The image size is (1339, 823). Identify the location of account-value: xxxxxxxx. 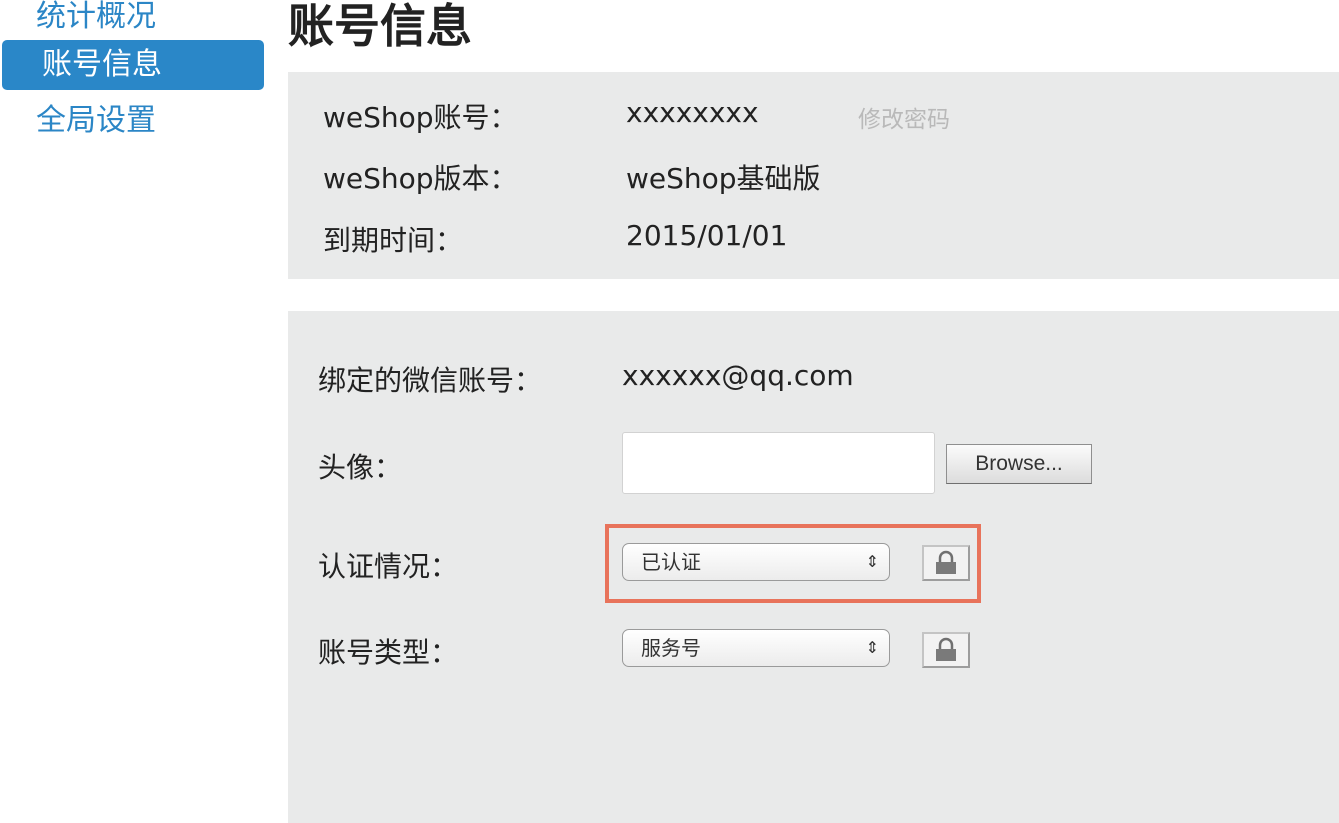
(692, 112).